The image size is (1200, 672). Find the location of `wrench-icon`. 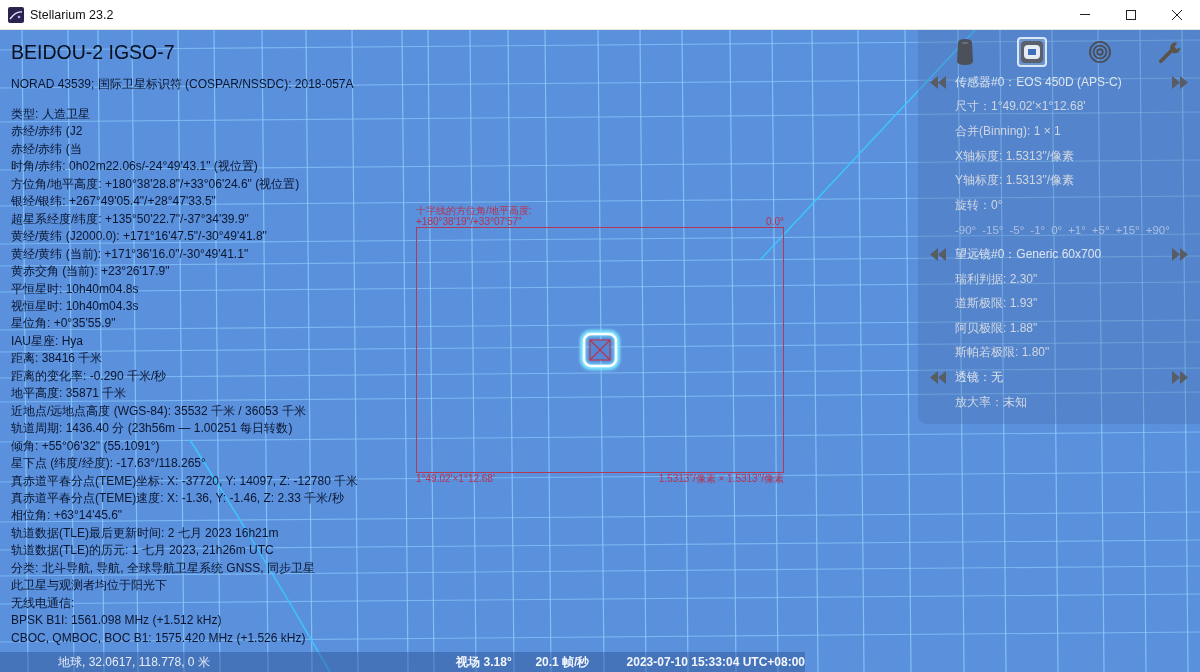

wrench-icon is located at coordinates (1169, 52).